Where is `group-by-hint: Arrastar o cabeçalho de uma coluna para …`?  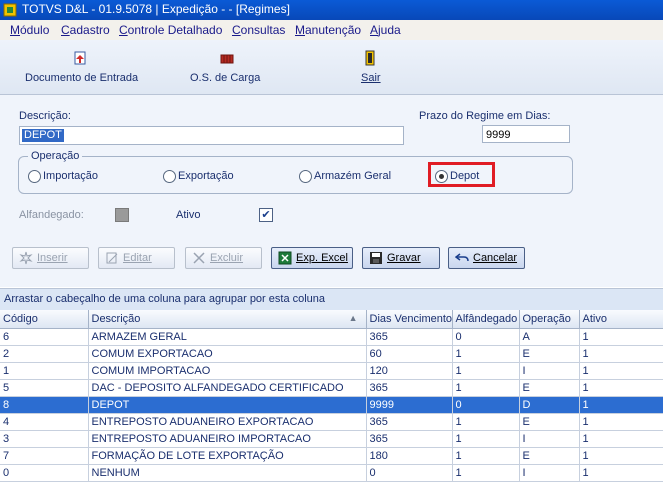
group-by-hint: Arrastar o cabeçalho de uma coluna para … is located at coordinates (165, 299).